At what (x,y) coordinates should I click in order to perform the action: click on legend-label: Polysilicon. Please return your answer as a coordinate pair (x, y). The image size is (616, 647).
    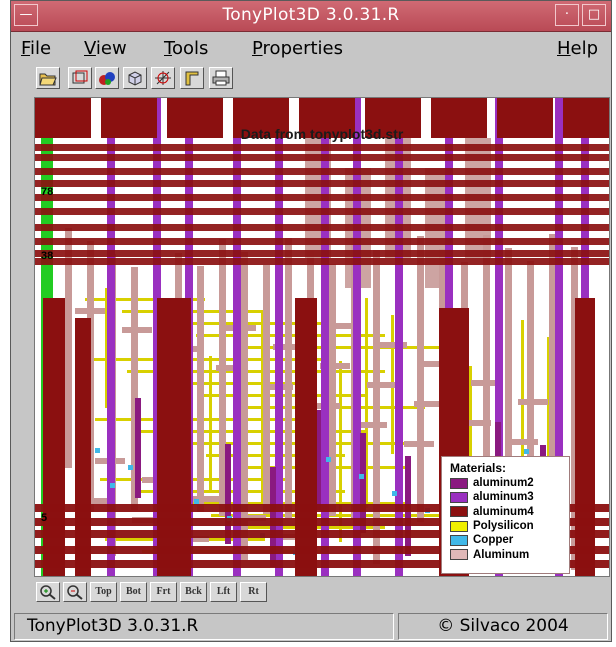
    Looking at the image, I should click on (503, 526).